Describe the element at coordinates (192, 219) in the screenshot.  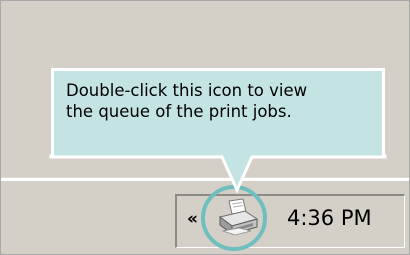
I see `show-hidden-icons-button: «` at that location.